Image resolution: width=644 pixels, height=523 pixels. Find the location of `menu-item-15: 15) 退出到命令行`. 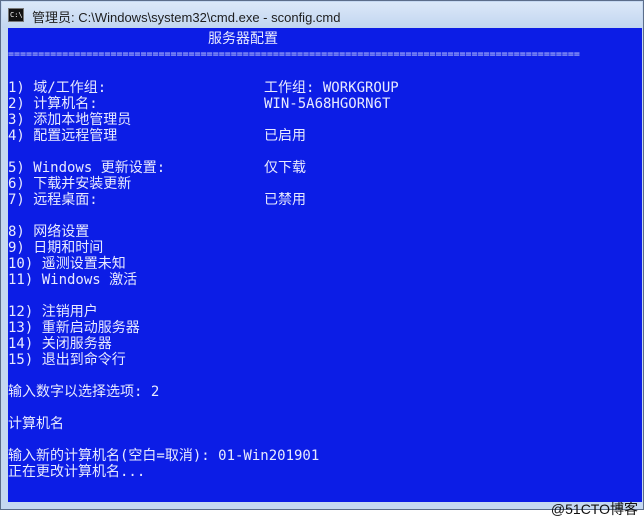

menu-item-15: 15) 退出到命令行 is located at coordinates (67, 360).